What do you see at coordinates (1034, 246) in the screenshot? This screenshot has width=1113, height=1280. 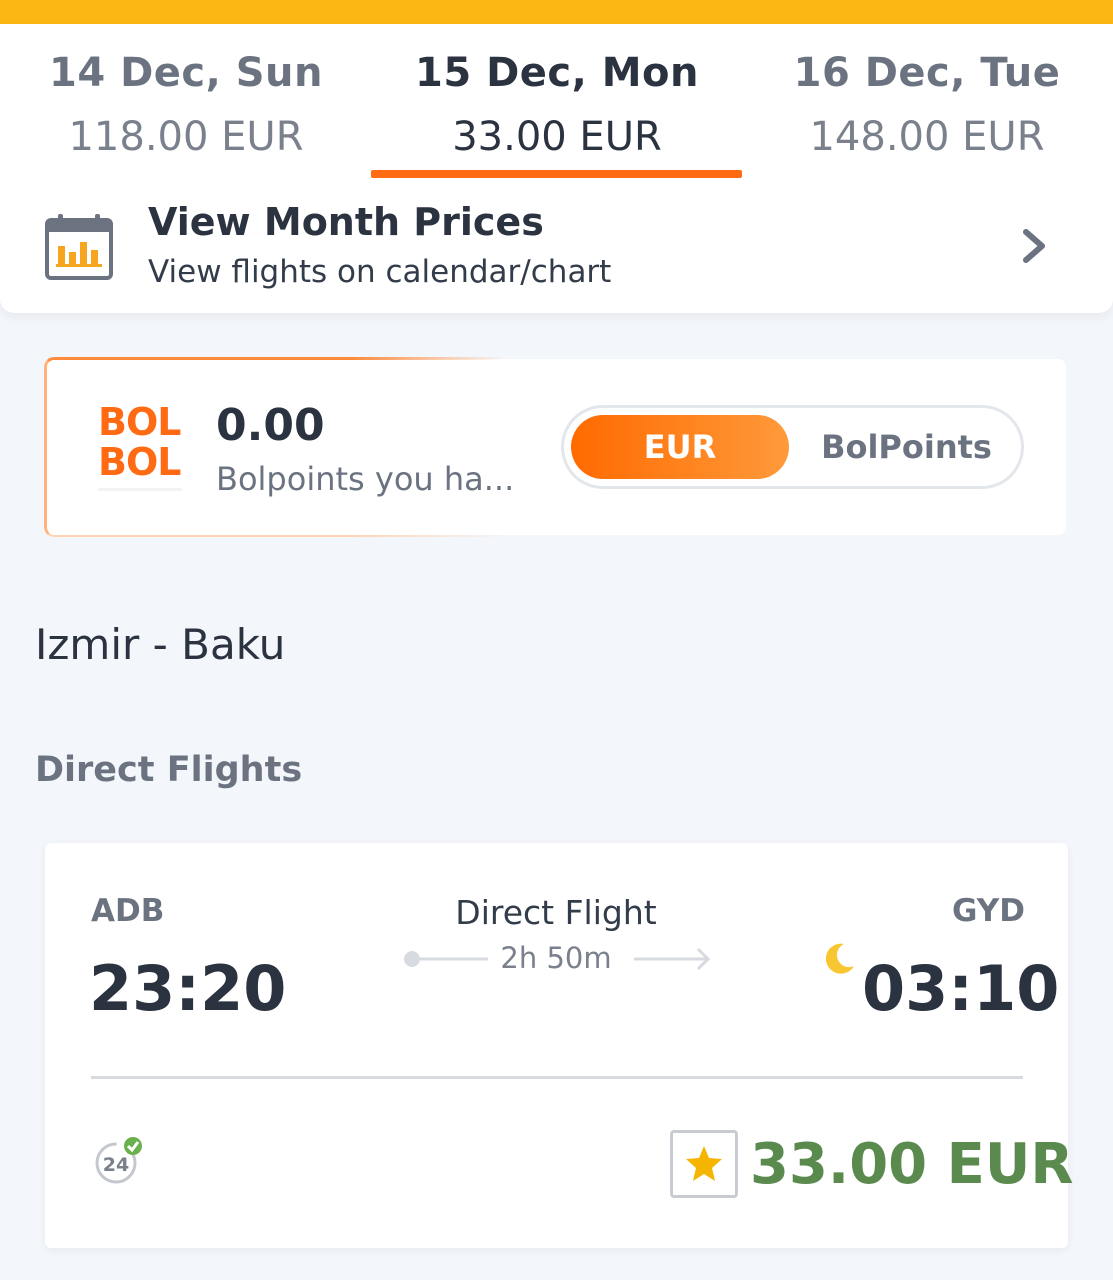 I see `chevron-right-icon` at bounding box center [1034, 246].